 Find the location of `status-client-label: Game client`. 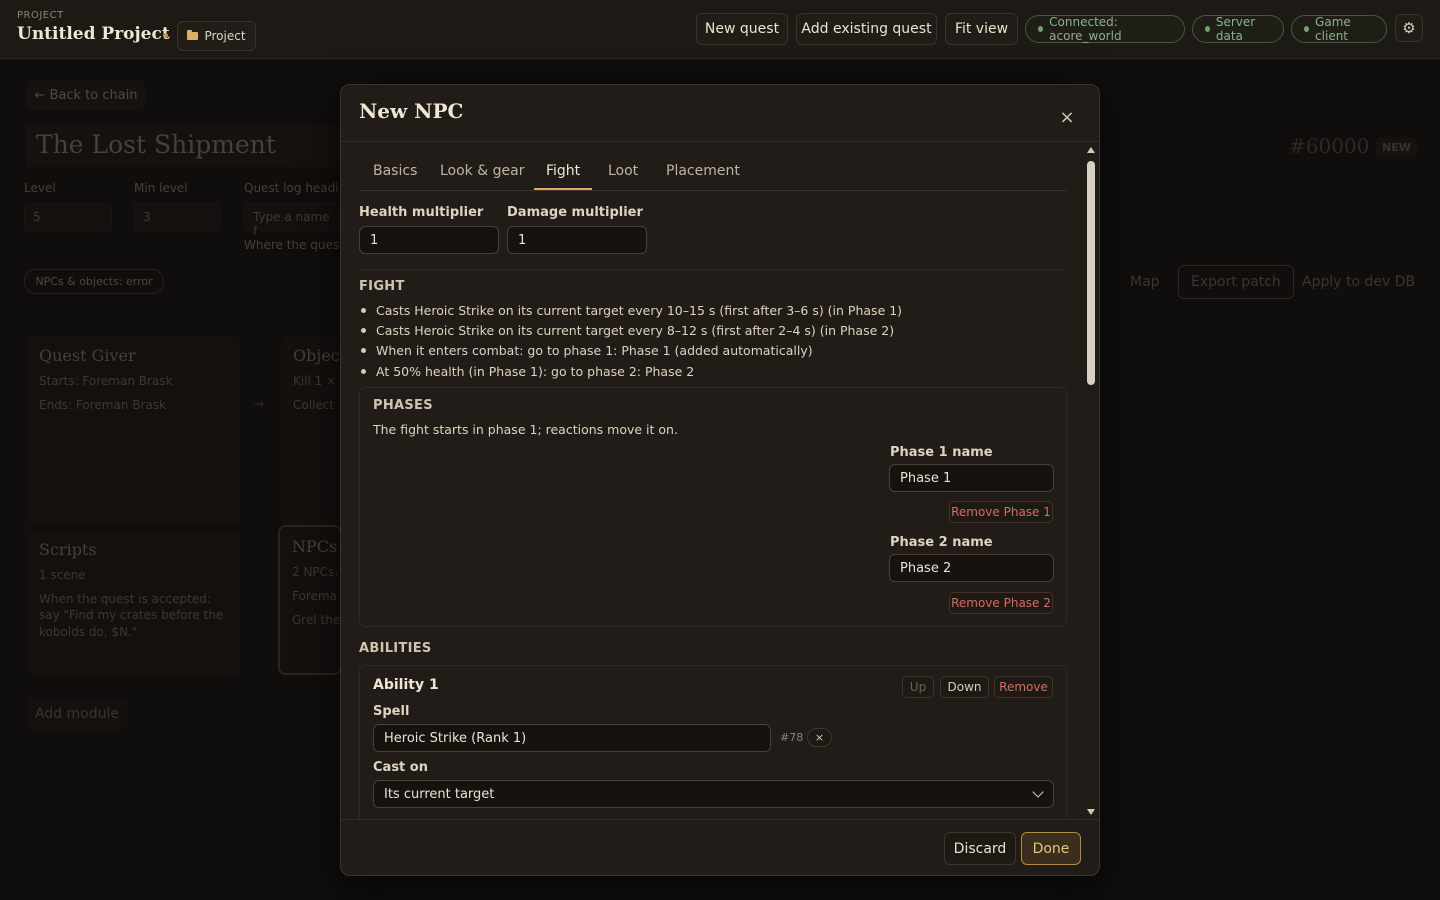

status-client-label: Game client is located at coordinates (1333, 29).